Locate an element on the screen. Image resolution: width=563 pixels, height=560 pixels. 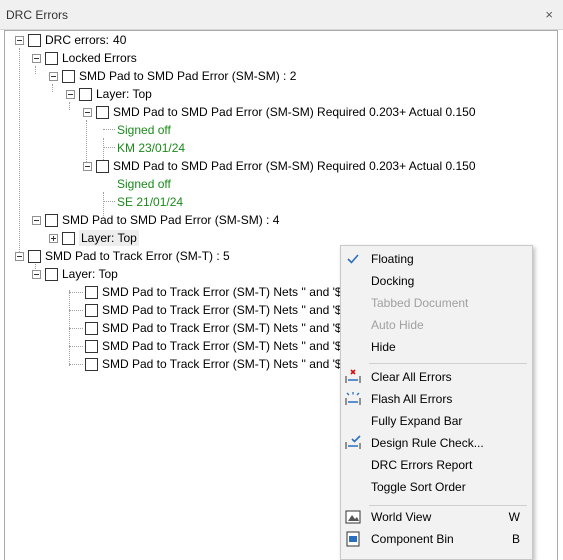
smsm-group-checkbox is located at coordinates (51, 220).